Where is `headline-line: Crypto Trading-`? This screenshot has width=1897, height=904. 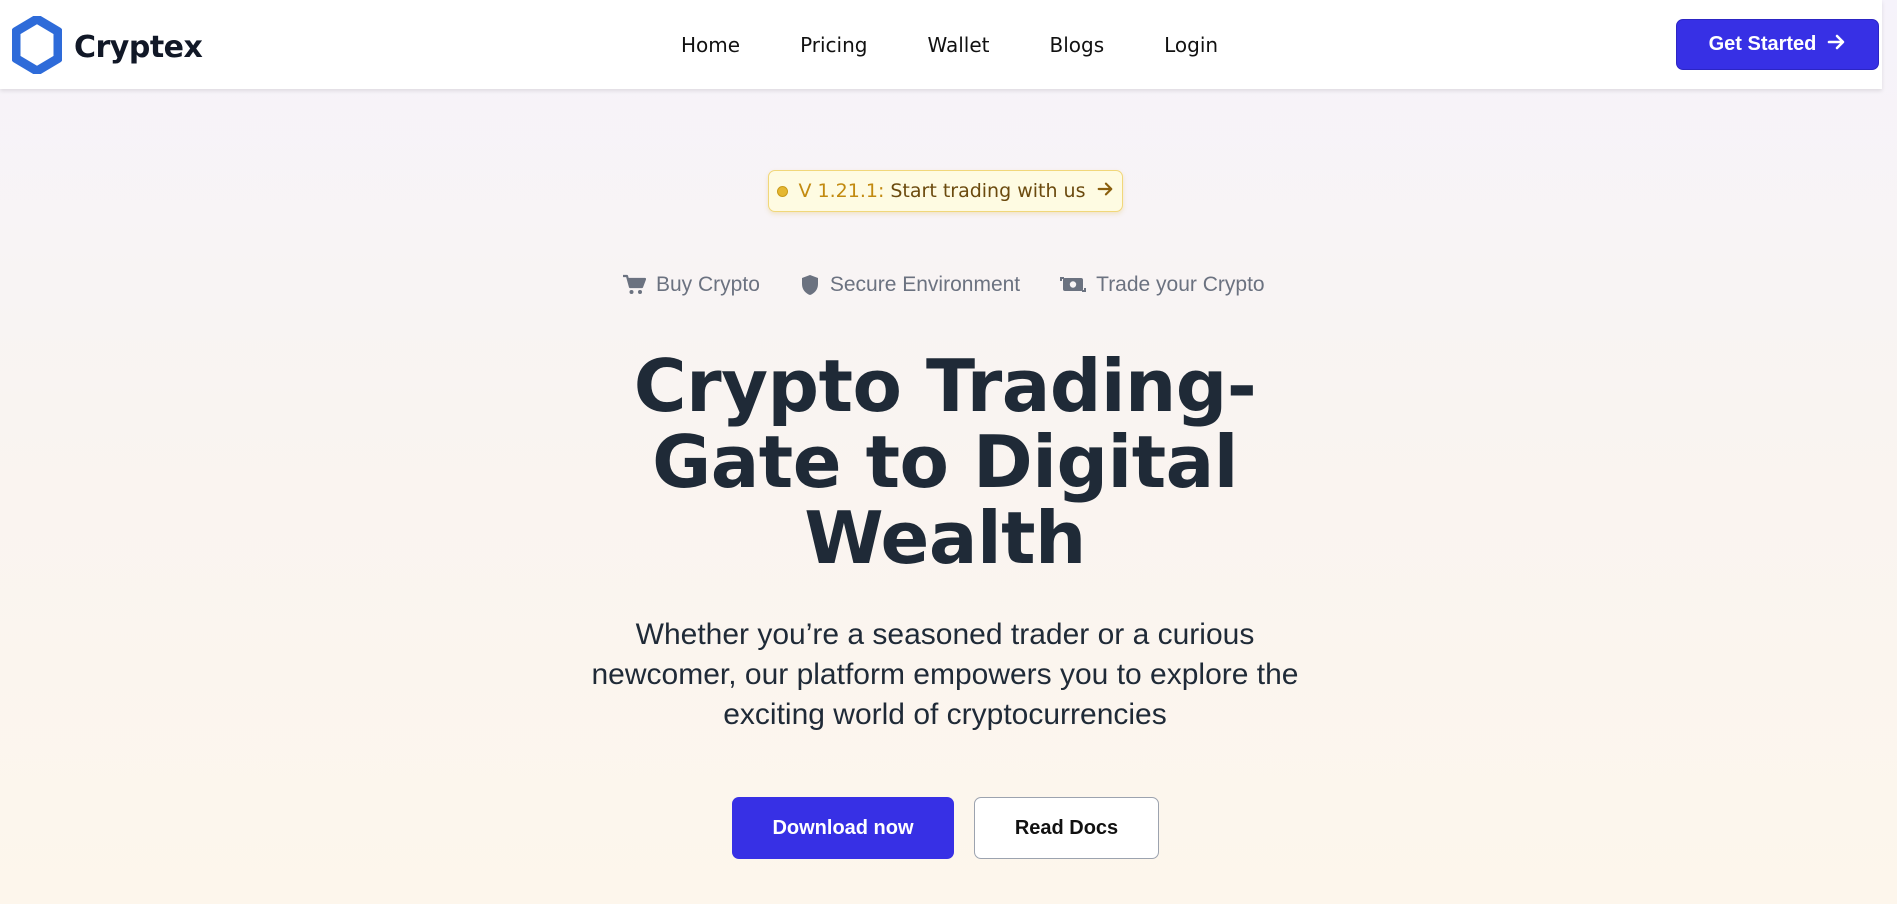 headline-line: Crypto Trading- is located at coordinates (945, 386).